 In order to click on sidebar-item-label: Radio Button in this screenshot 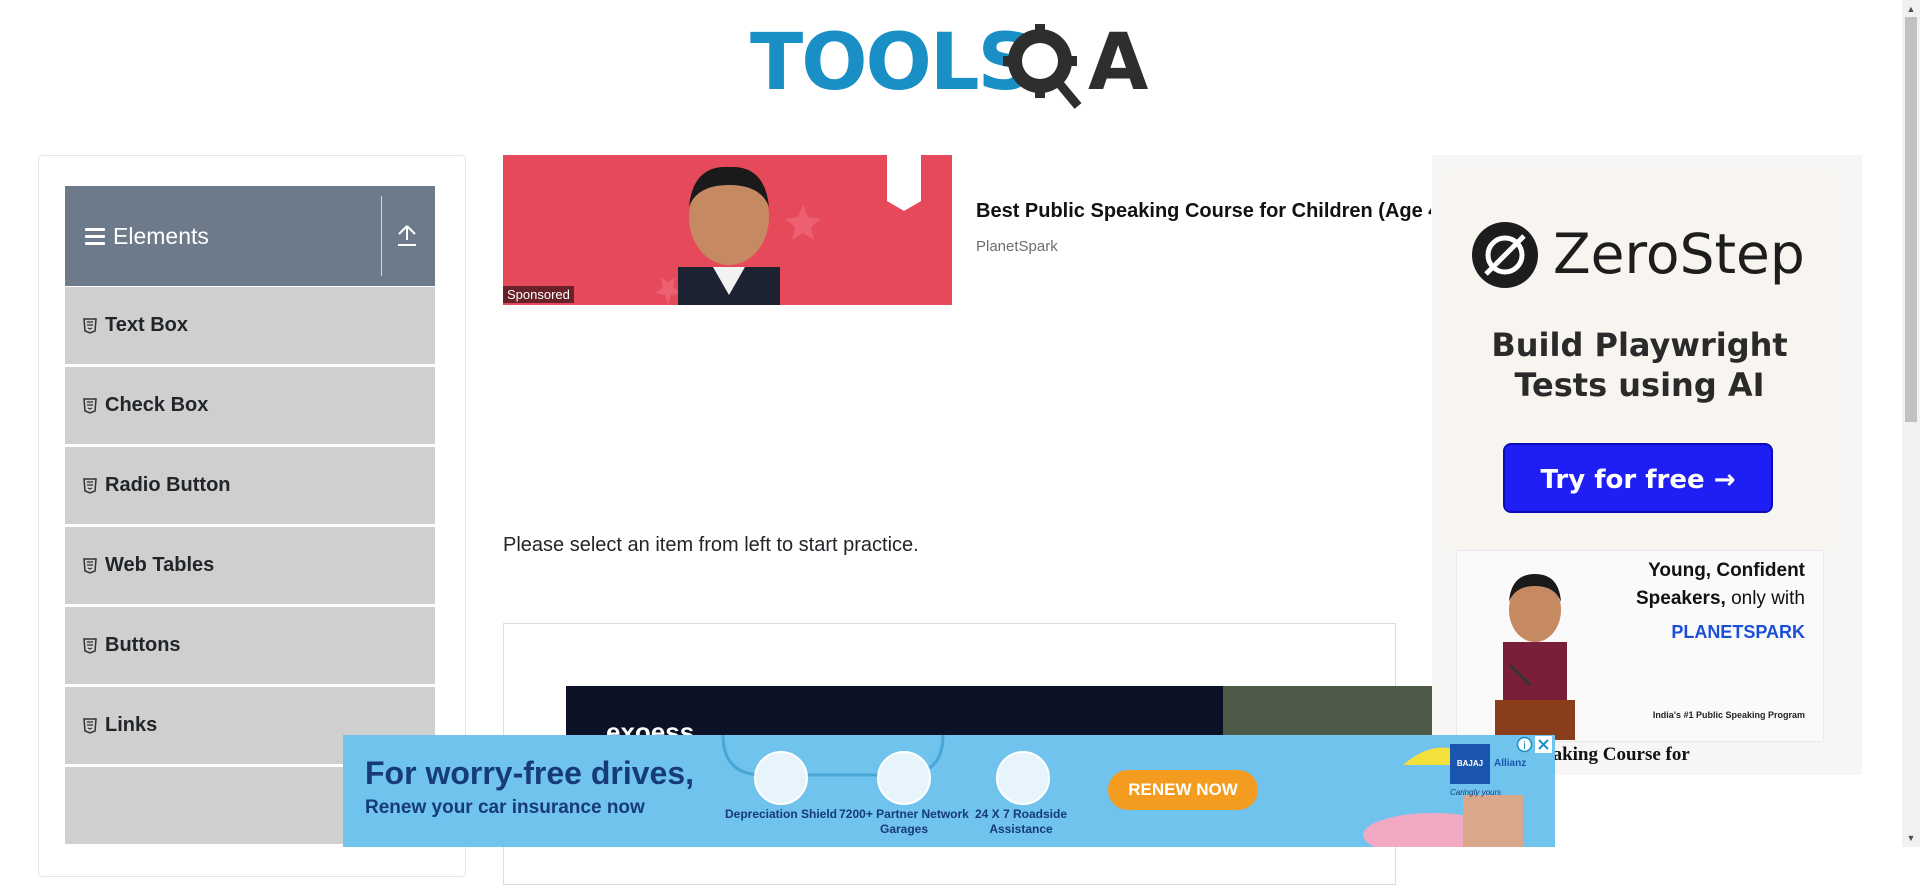, I will do `click(168, 485)`.